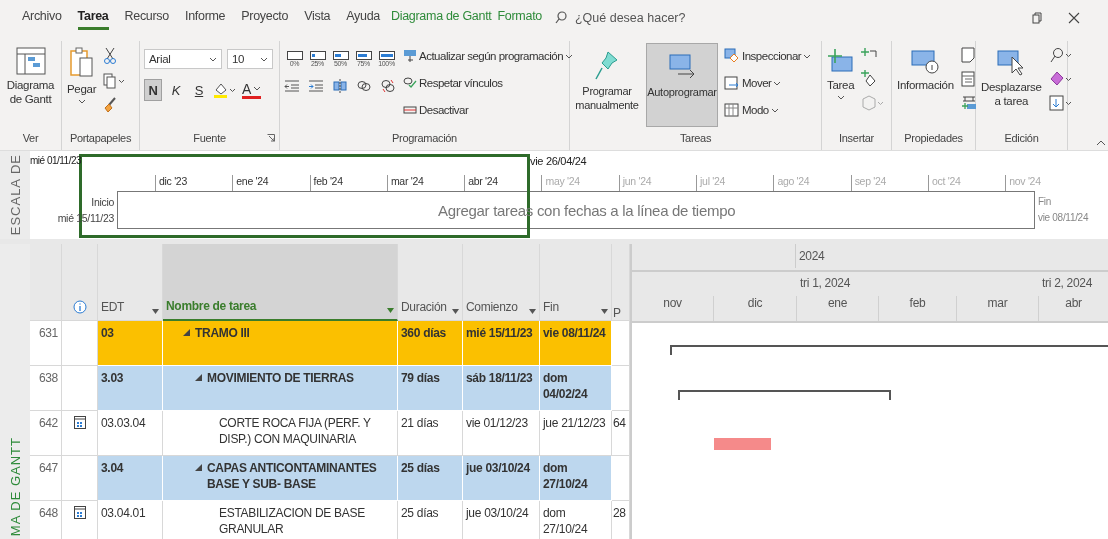 The width and height of the screenshot is (1108, 539). Describe the element at coordinates (250, 59) in the screenshot. I see `font-size-dropdown: 10` at that location.